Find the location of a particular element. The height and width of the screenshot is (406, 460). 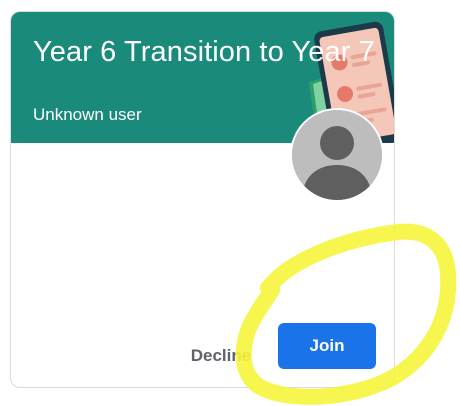

teacher-avatar is located at coordinates (337, 155).